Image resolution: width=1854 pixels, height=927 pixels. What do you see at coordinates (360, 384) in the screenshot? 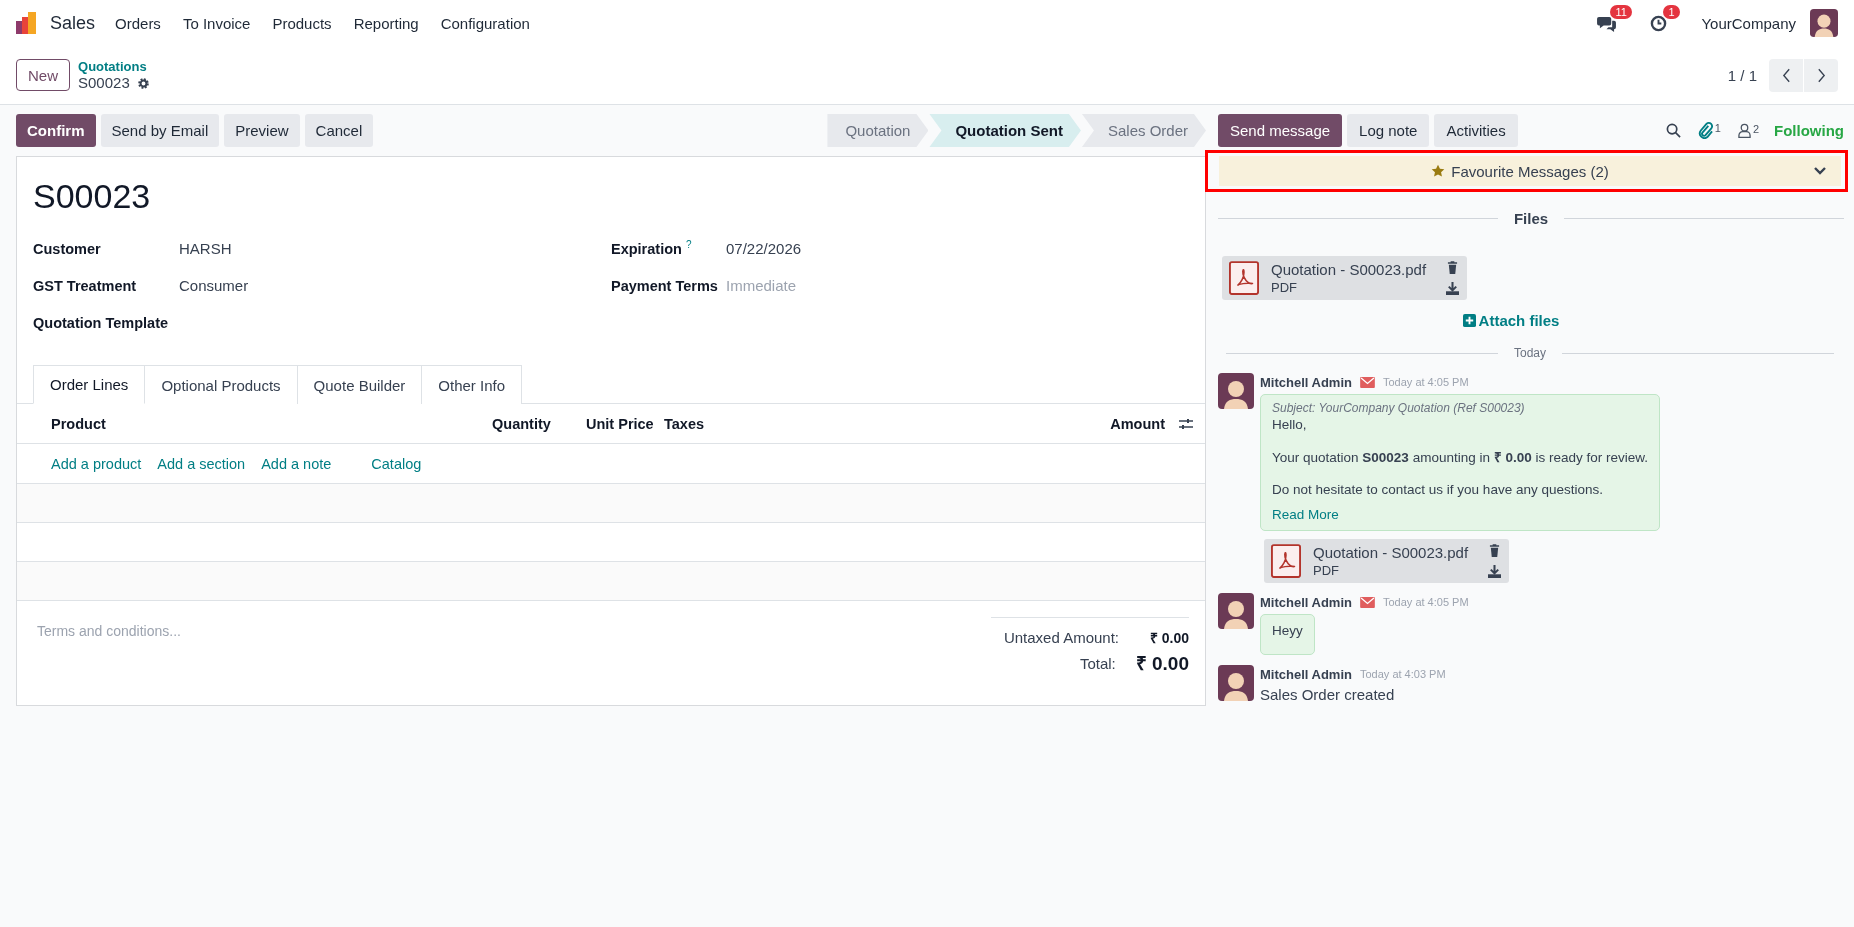
I see `form-tab: Quote Builder` at bounding box center [360, 384].